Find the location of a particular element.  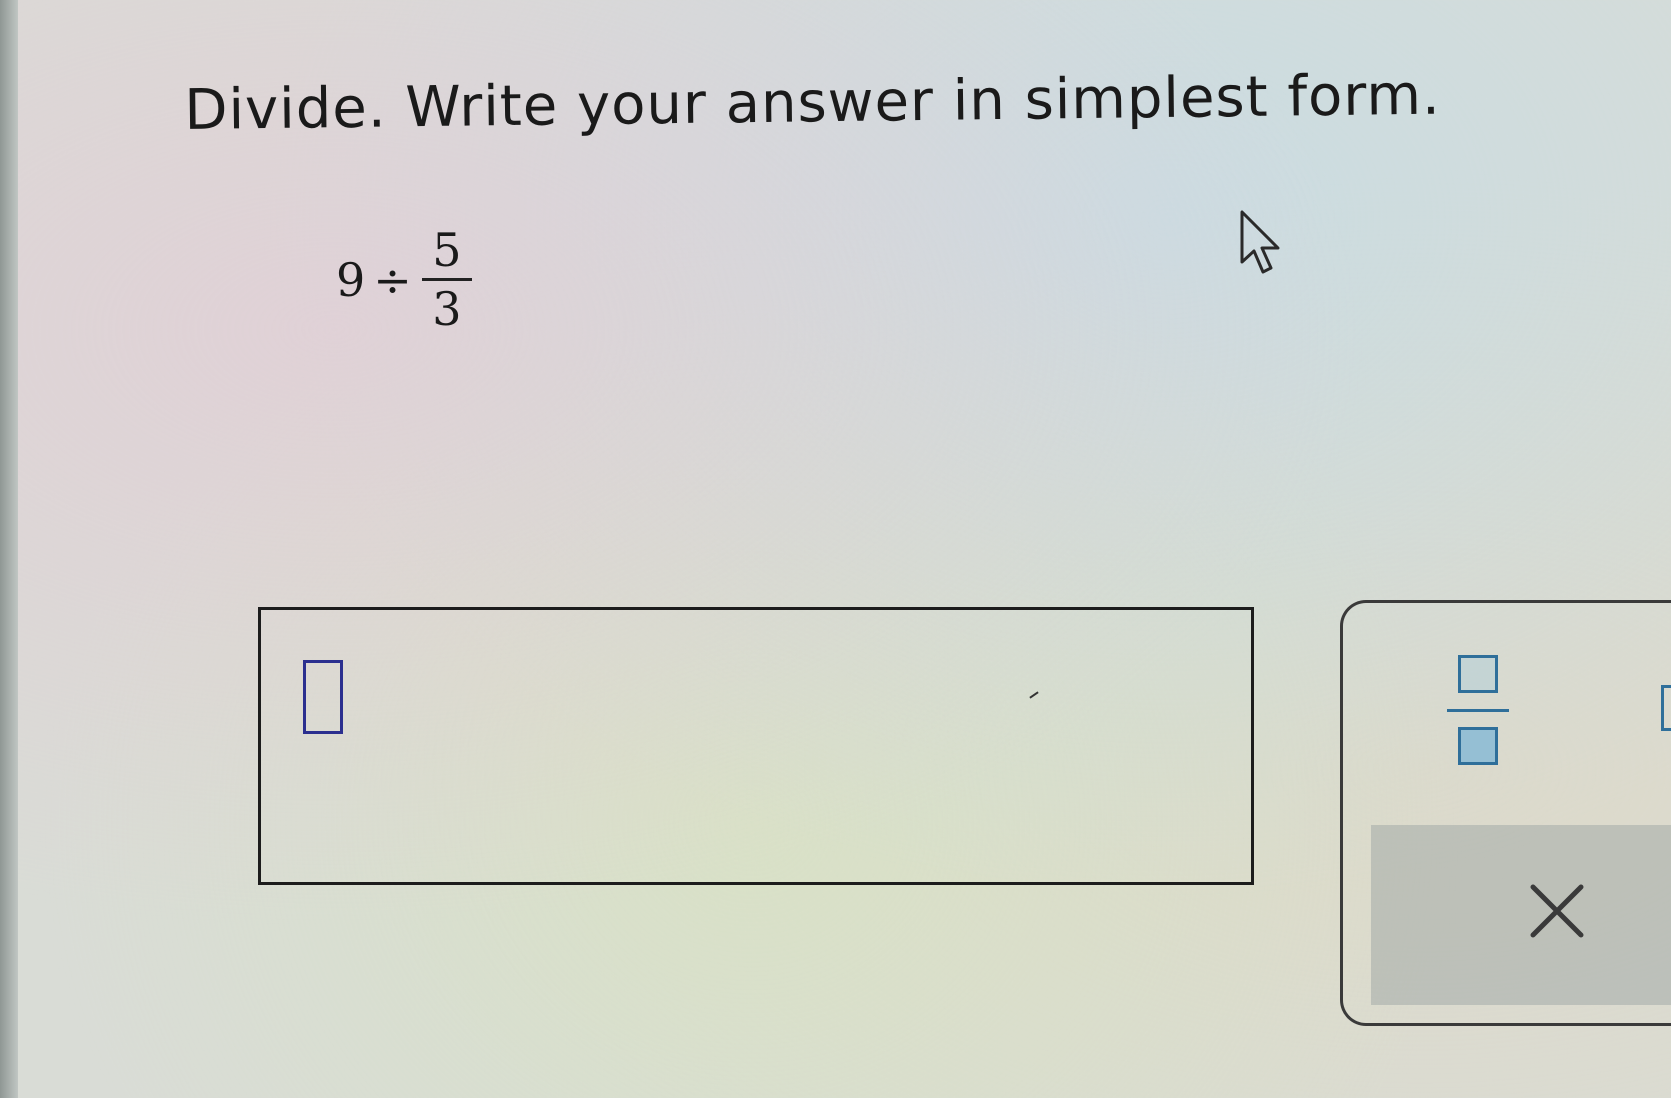

division-operator: ÷ is located at coordinates (392, 279).